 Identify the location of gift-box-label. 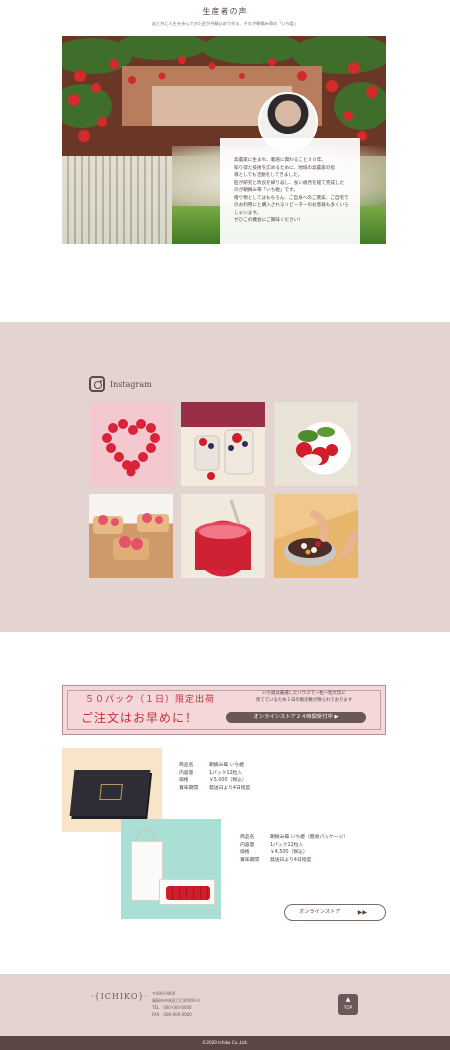
(111, 792).